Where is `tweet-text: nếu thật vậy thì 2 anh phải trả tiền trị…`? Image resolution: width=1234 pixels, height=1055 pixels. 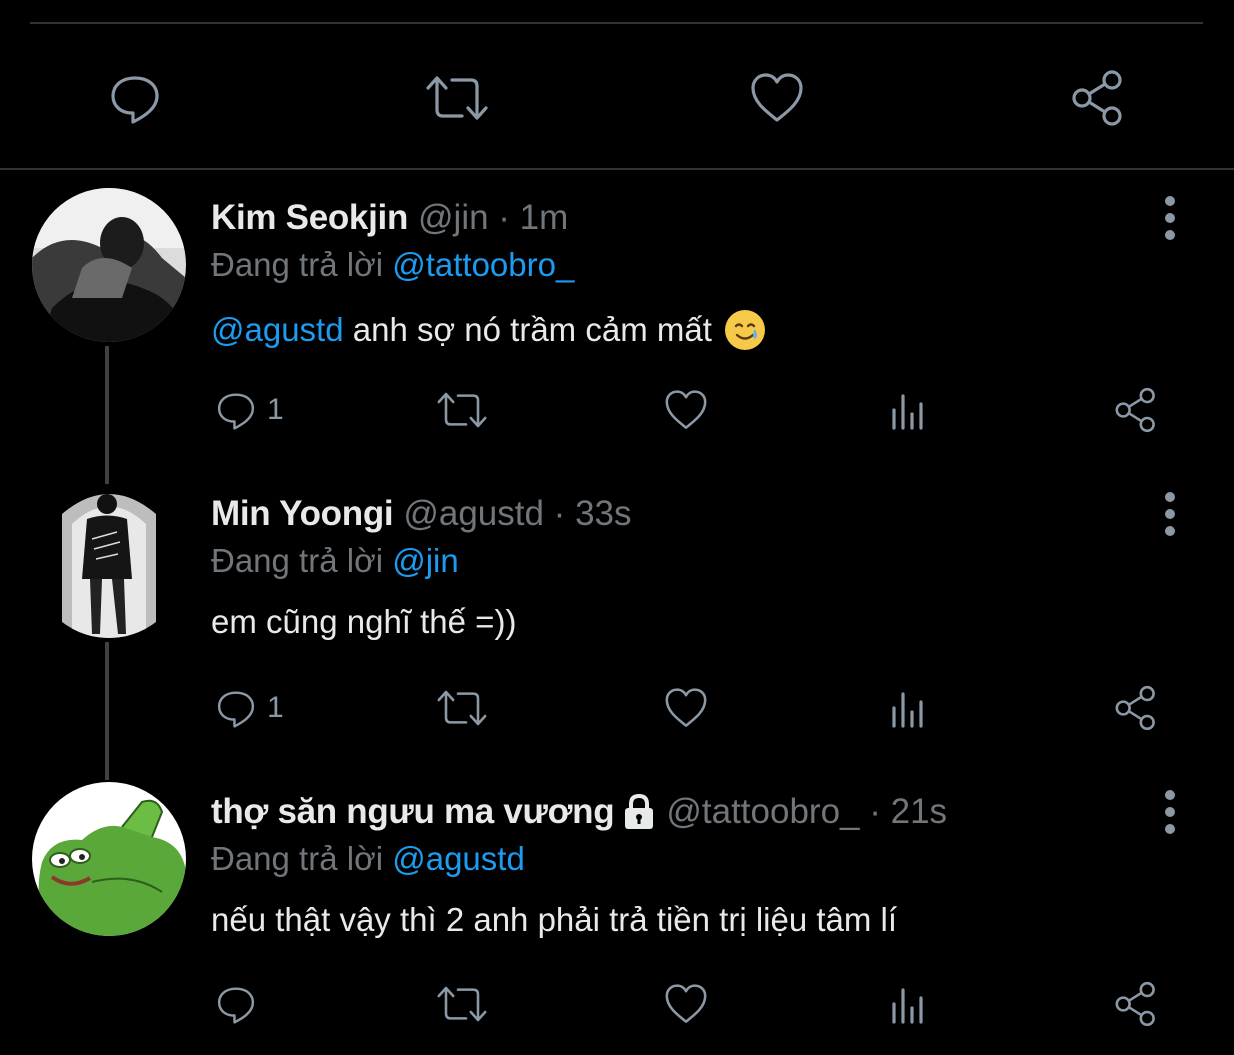 tweet-text: nếu thật vậy thì 2 anh phải trả tiền trị… is located at coordinates (554, 920).